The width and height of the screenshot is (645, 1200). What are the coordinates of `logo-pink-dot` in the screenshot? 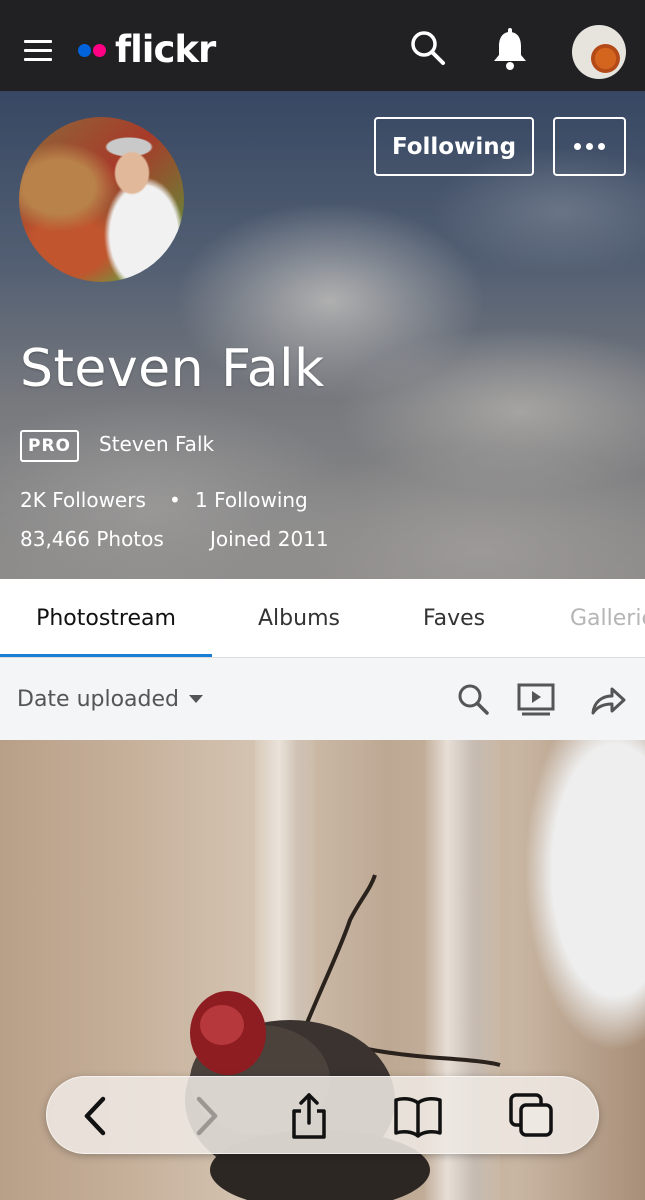 It's located at (99, 50).